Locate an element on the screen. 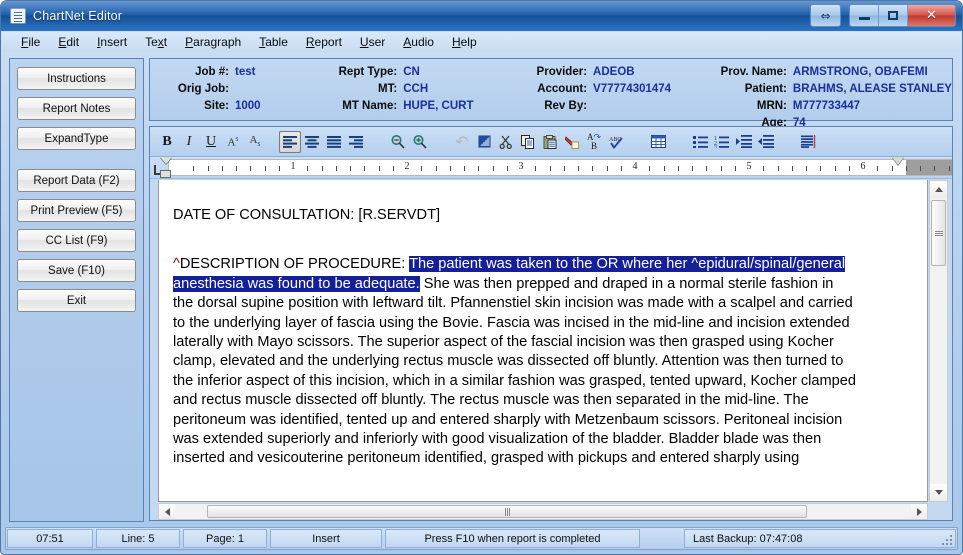 This screenshot has width=963, height=555. scroll-right-button is located at coordinates (919, 511).